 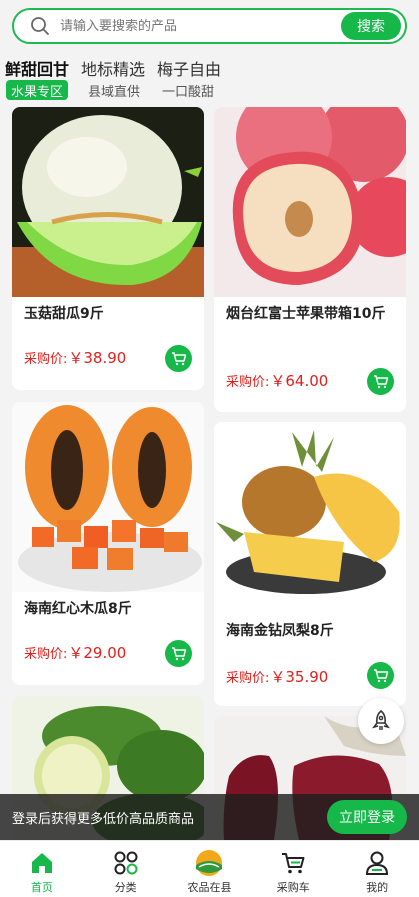 I want to click on product-card: 海南金钻凤梨8斤 采购价: ￥35.90, so click(x=310, y=564).